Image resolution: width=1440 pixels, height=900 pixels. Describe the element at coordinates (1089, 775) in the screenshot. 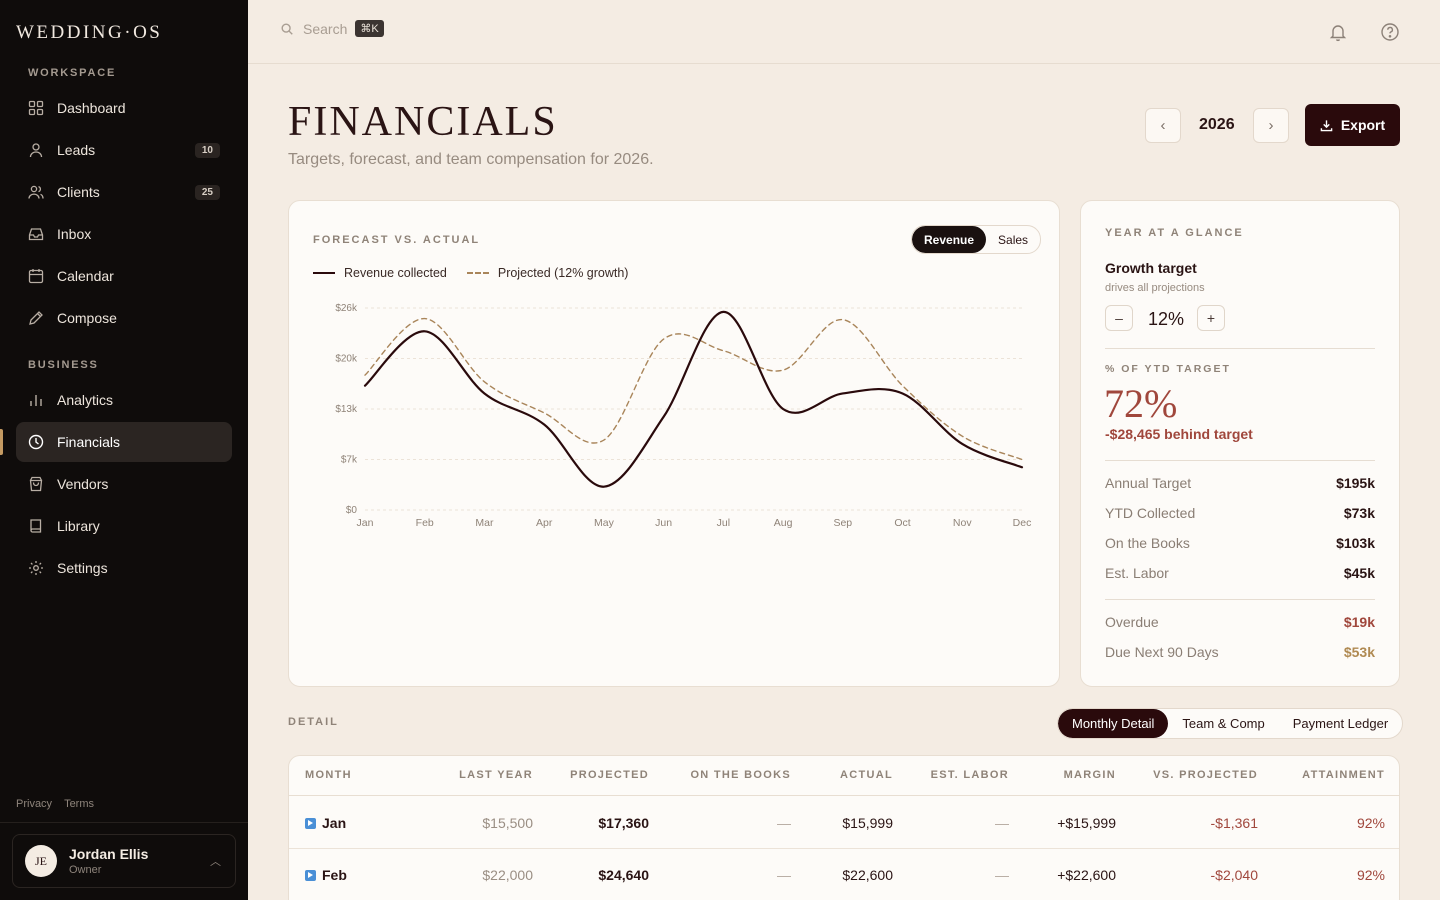

I see `column-header: MARGIN` at that location.